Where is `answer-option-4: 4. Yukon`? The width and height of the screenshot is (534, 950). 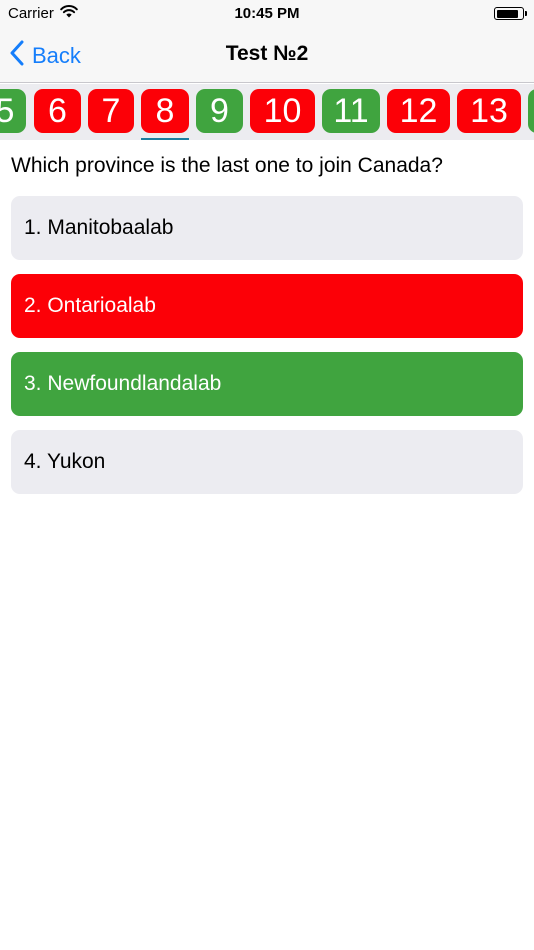
answer-option-4: 4. Yukon is located at coordinates (267, 462).